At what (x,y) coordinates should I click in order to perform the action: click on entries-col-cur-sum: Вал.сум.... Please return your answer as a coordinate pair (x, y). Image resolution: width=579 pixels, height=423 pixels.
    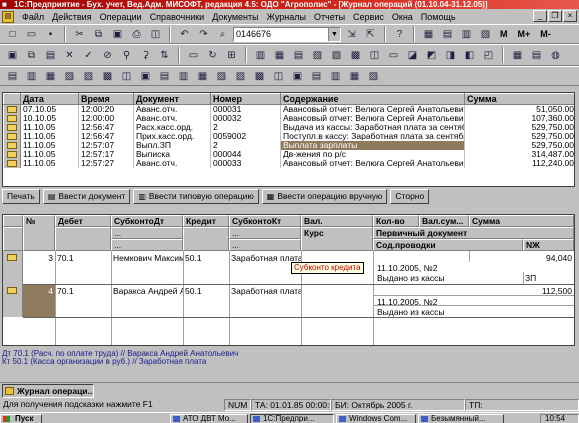
    Looking at the image, I should click on (444, 221).